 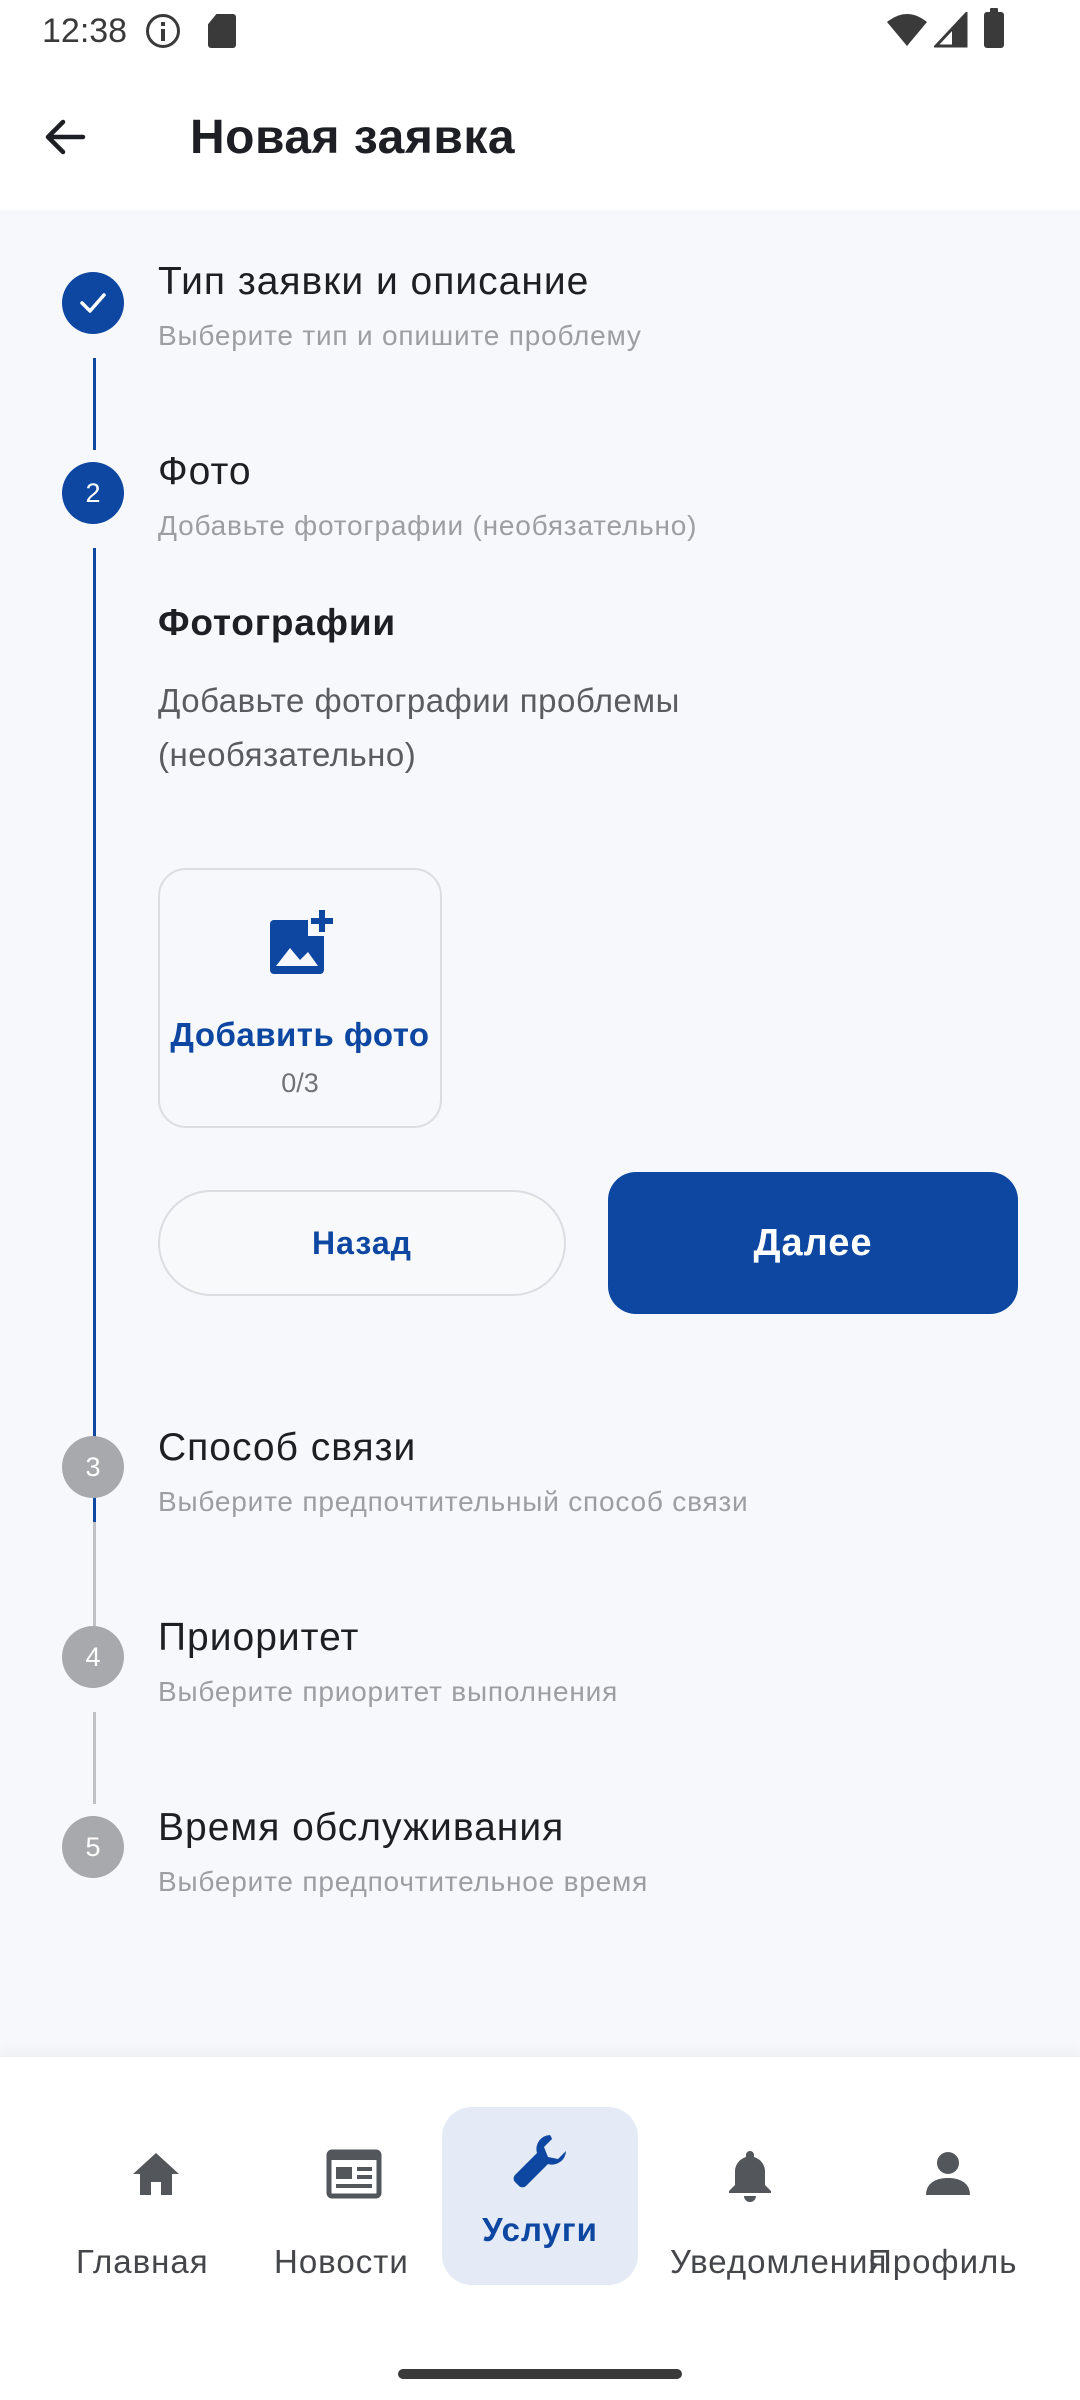 I want to click on bell-icon, so click(x=750, y=2176).